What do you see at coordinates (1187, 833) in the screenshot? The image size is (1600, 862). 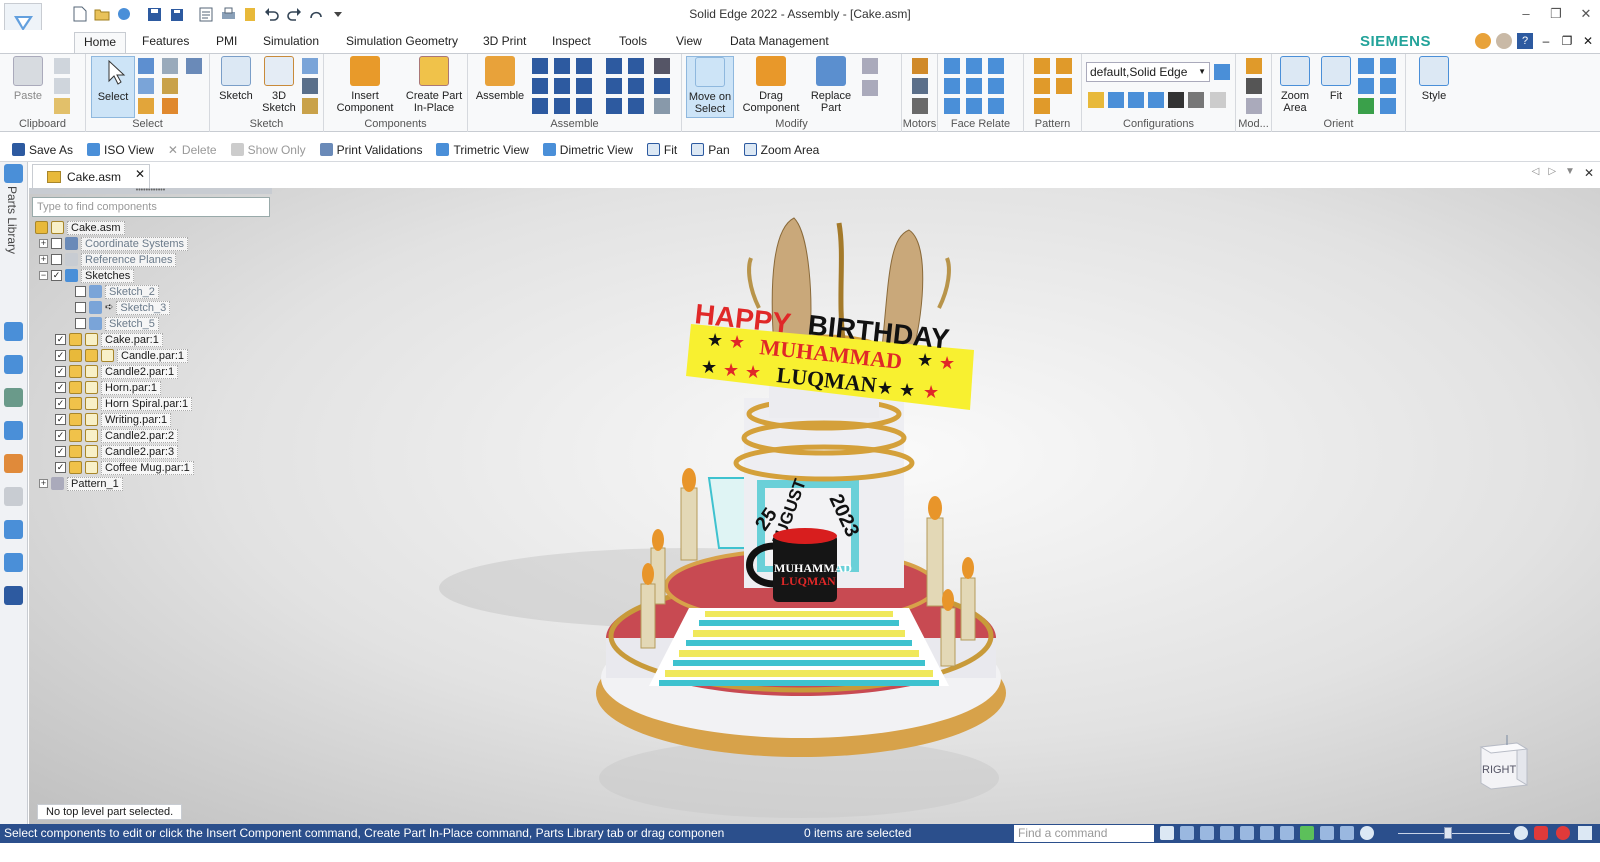 I see `zoom-area-status-icon` at bounding box center [1187, 833].